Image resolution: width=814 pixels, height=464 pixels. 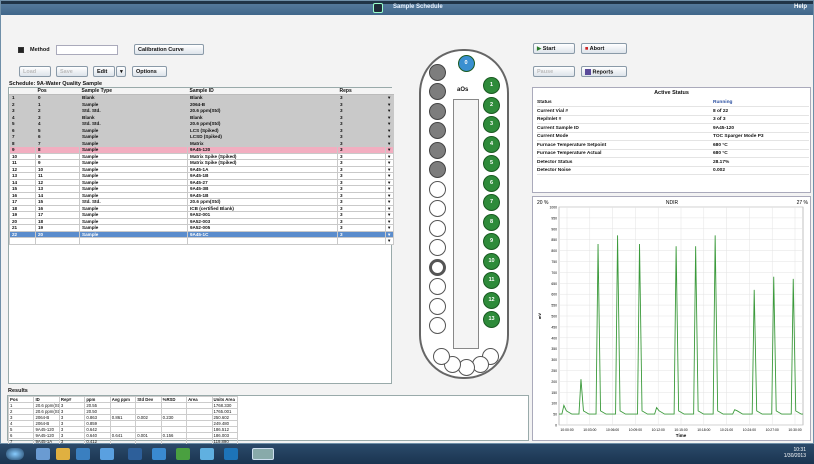 What do you see at coordinates (554, 317) in the screenshot?
I see `y-tick-label: 500` at bounding box center [554, 317].